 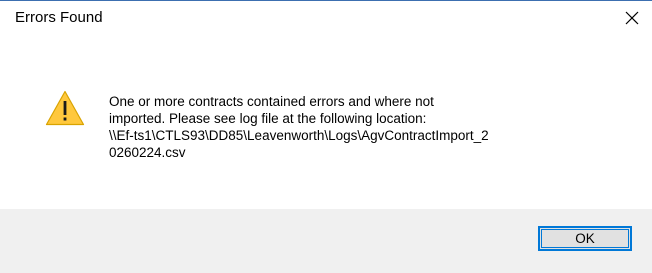 I want to click on close-button, so click(x=632, y=17).